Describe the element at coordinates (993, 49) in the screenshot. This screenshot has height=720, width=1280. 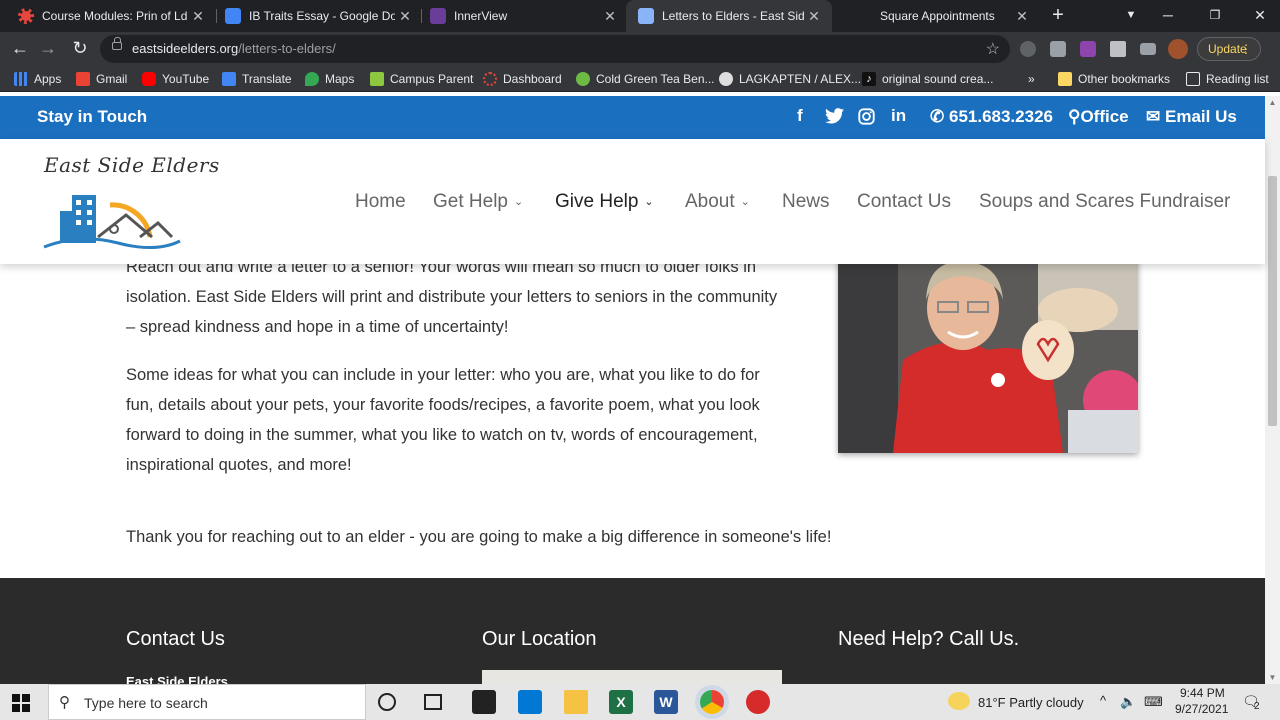
I see `bookmark-star-icon: ☆` at that location.